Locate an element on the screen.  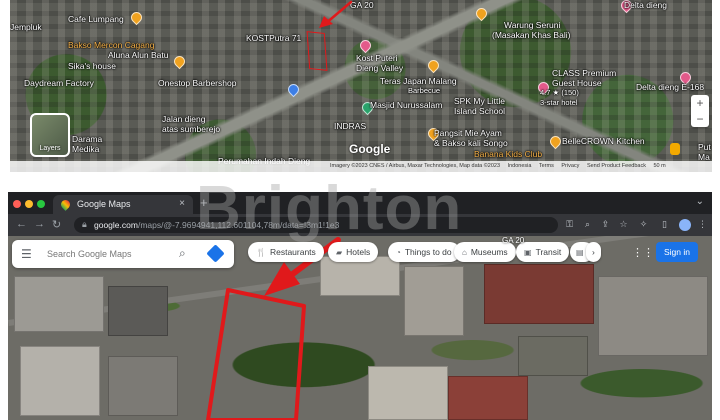
chip-transit: ▣ Transit is located at coordinates (543, 252).